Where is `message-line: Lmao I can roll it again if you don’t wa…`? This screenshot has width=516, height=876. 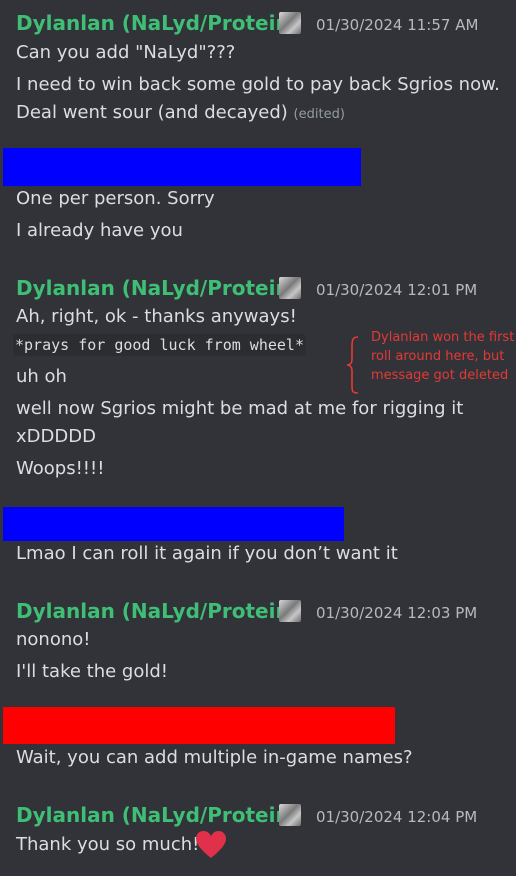
message-line: Lmao I can roll it again if you don’t wa… is located at coordinates (207, 553).